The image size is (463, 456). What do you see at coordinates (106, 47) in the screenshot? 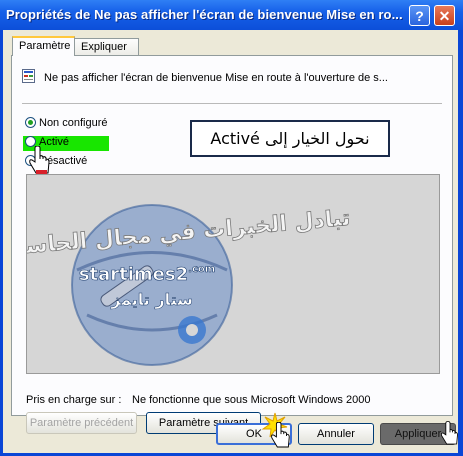
I see `tab-expliquer: Expliquer` at bounding box center [106, 47].